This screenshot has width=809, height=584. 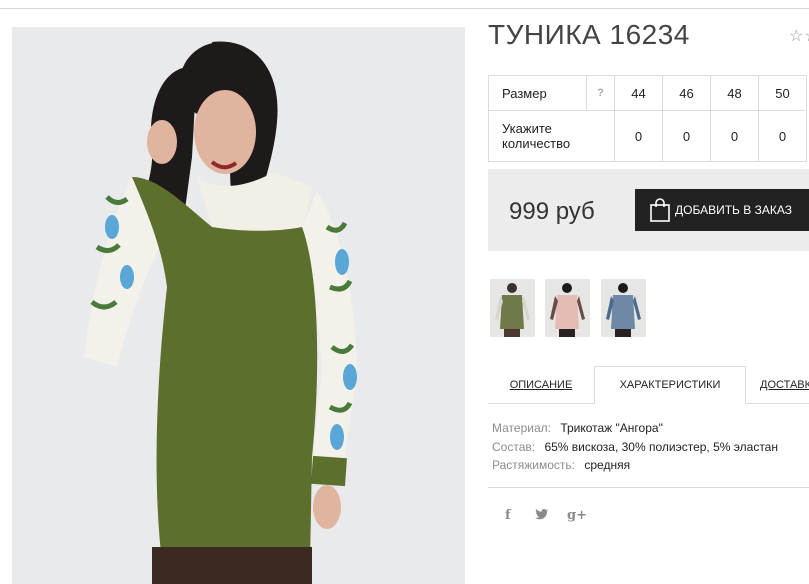 I want to click on twitter-bird-icon, so click(x=541, y=514).